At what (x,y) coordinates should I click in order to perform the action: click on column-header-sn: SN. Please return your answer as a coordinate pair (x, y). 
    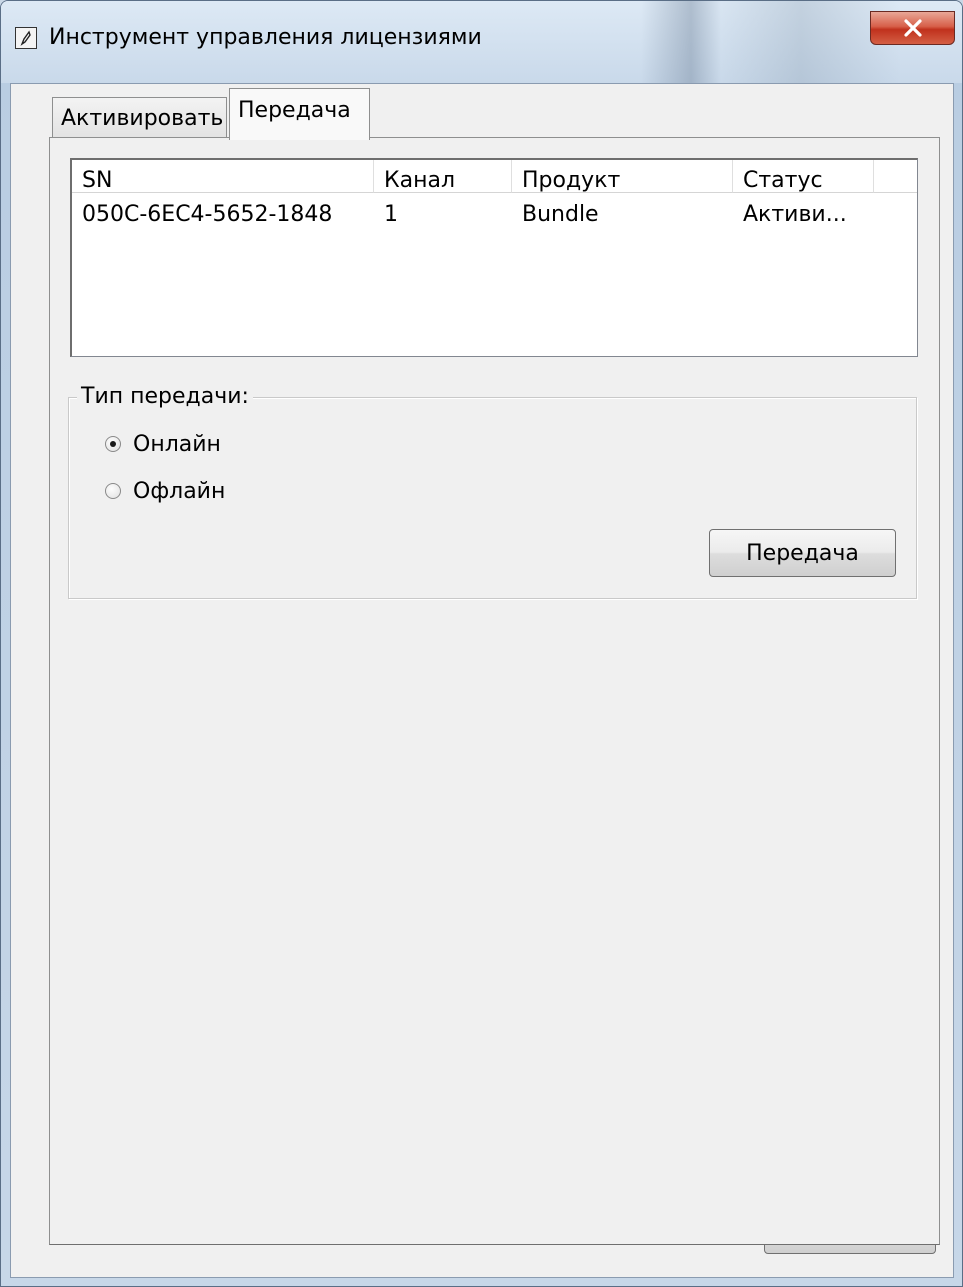
    Looking at the image, I should click on (223, 176).